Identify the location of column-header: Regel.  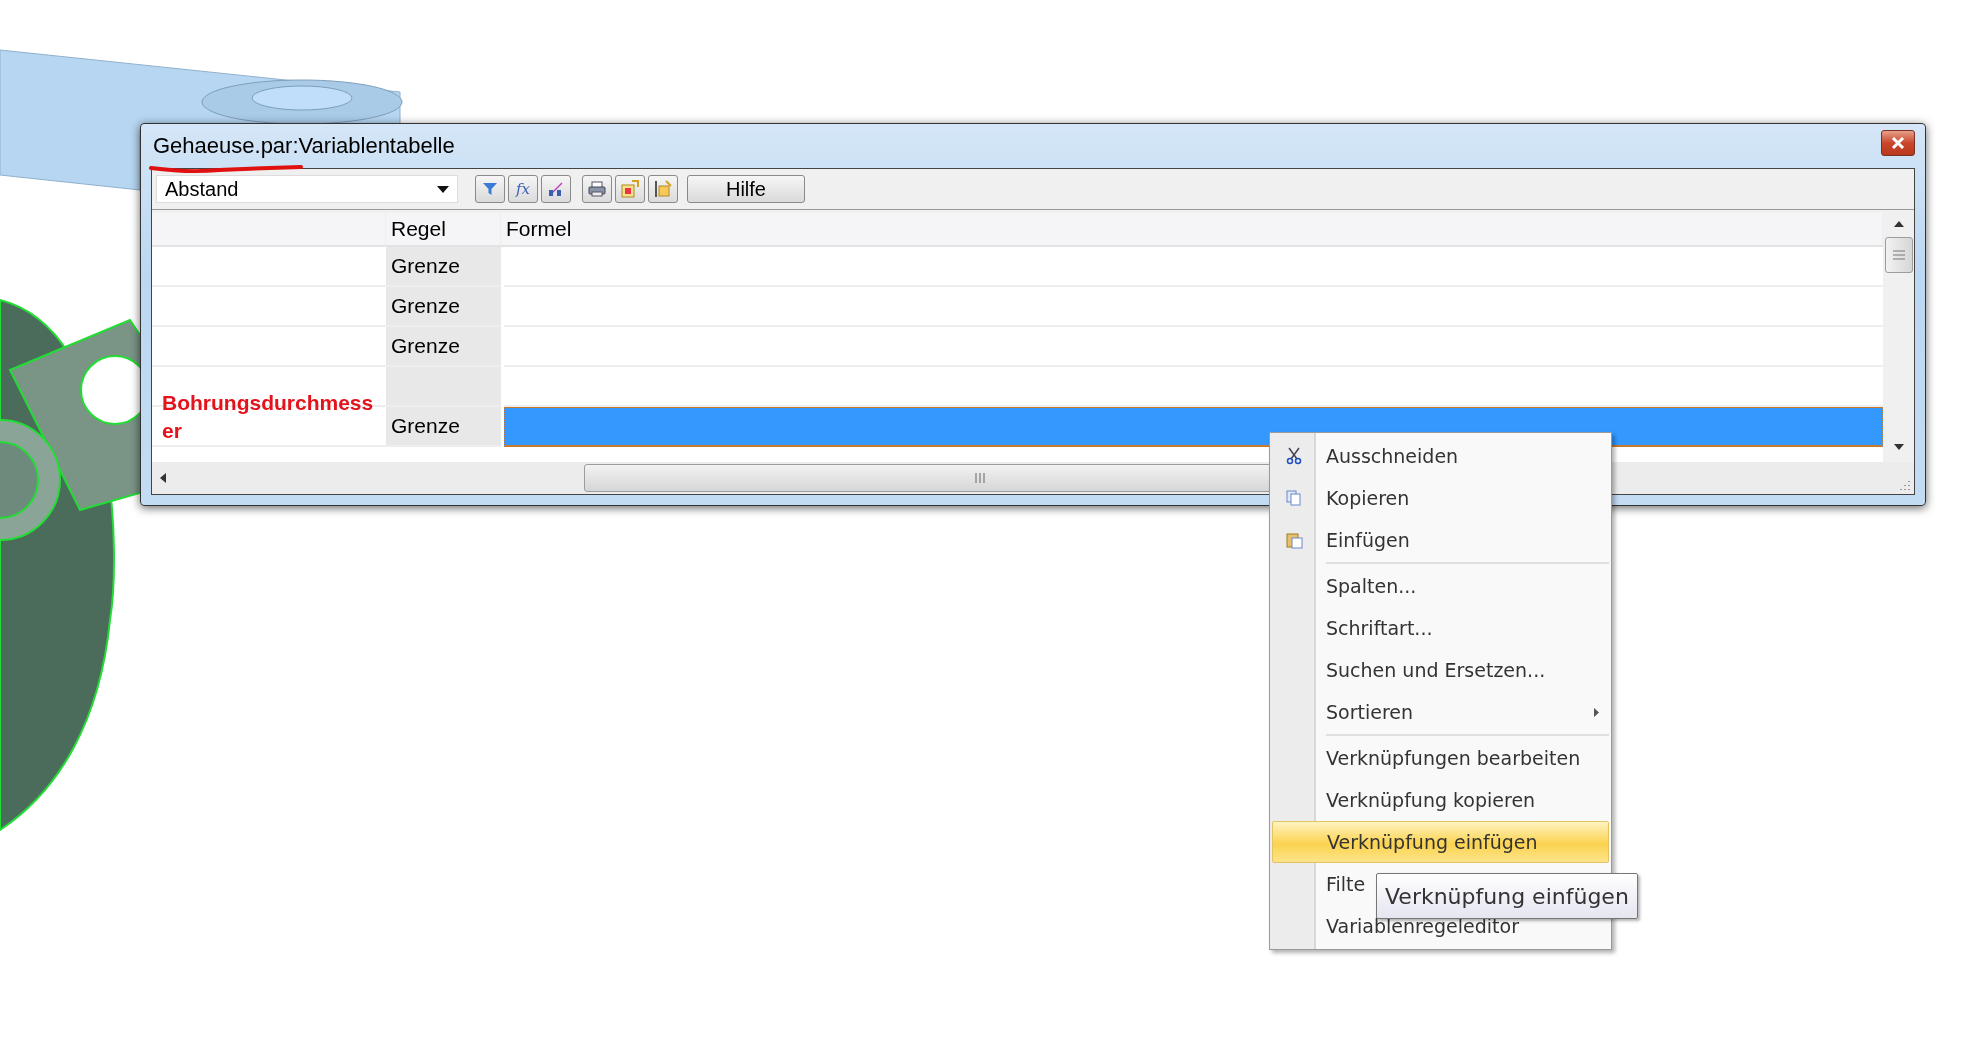
(443, 230).